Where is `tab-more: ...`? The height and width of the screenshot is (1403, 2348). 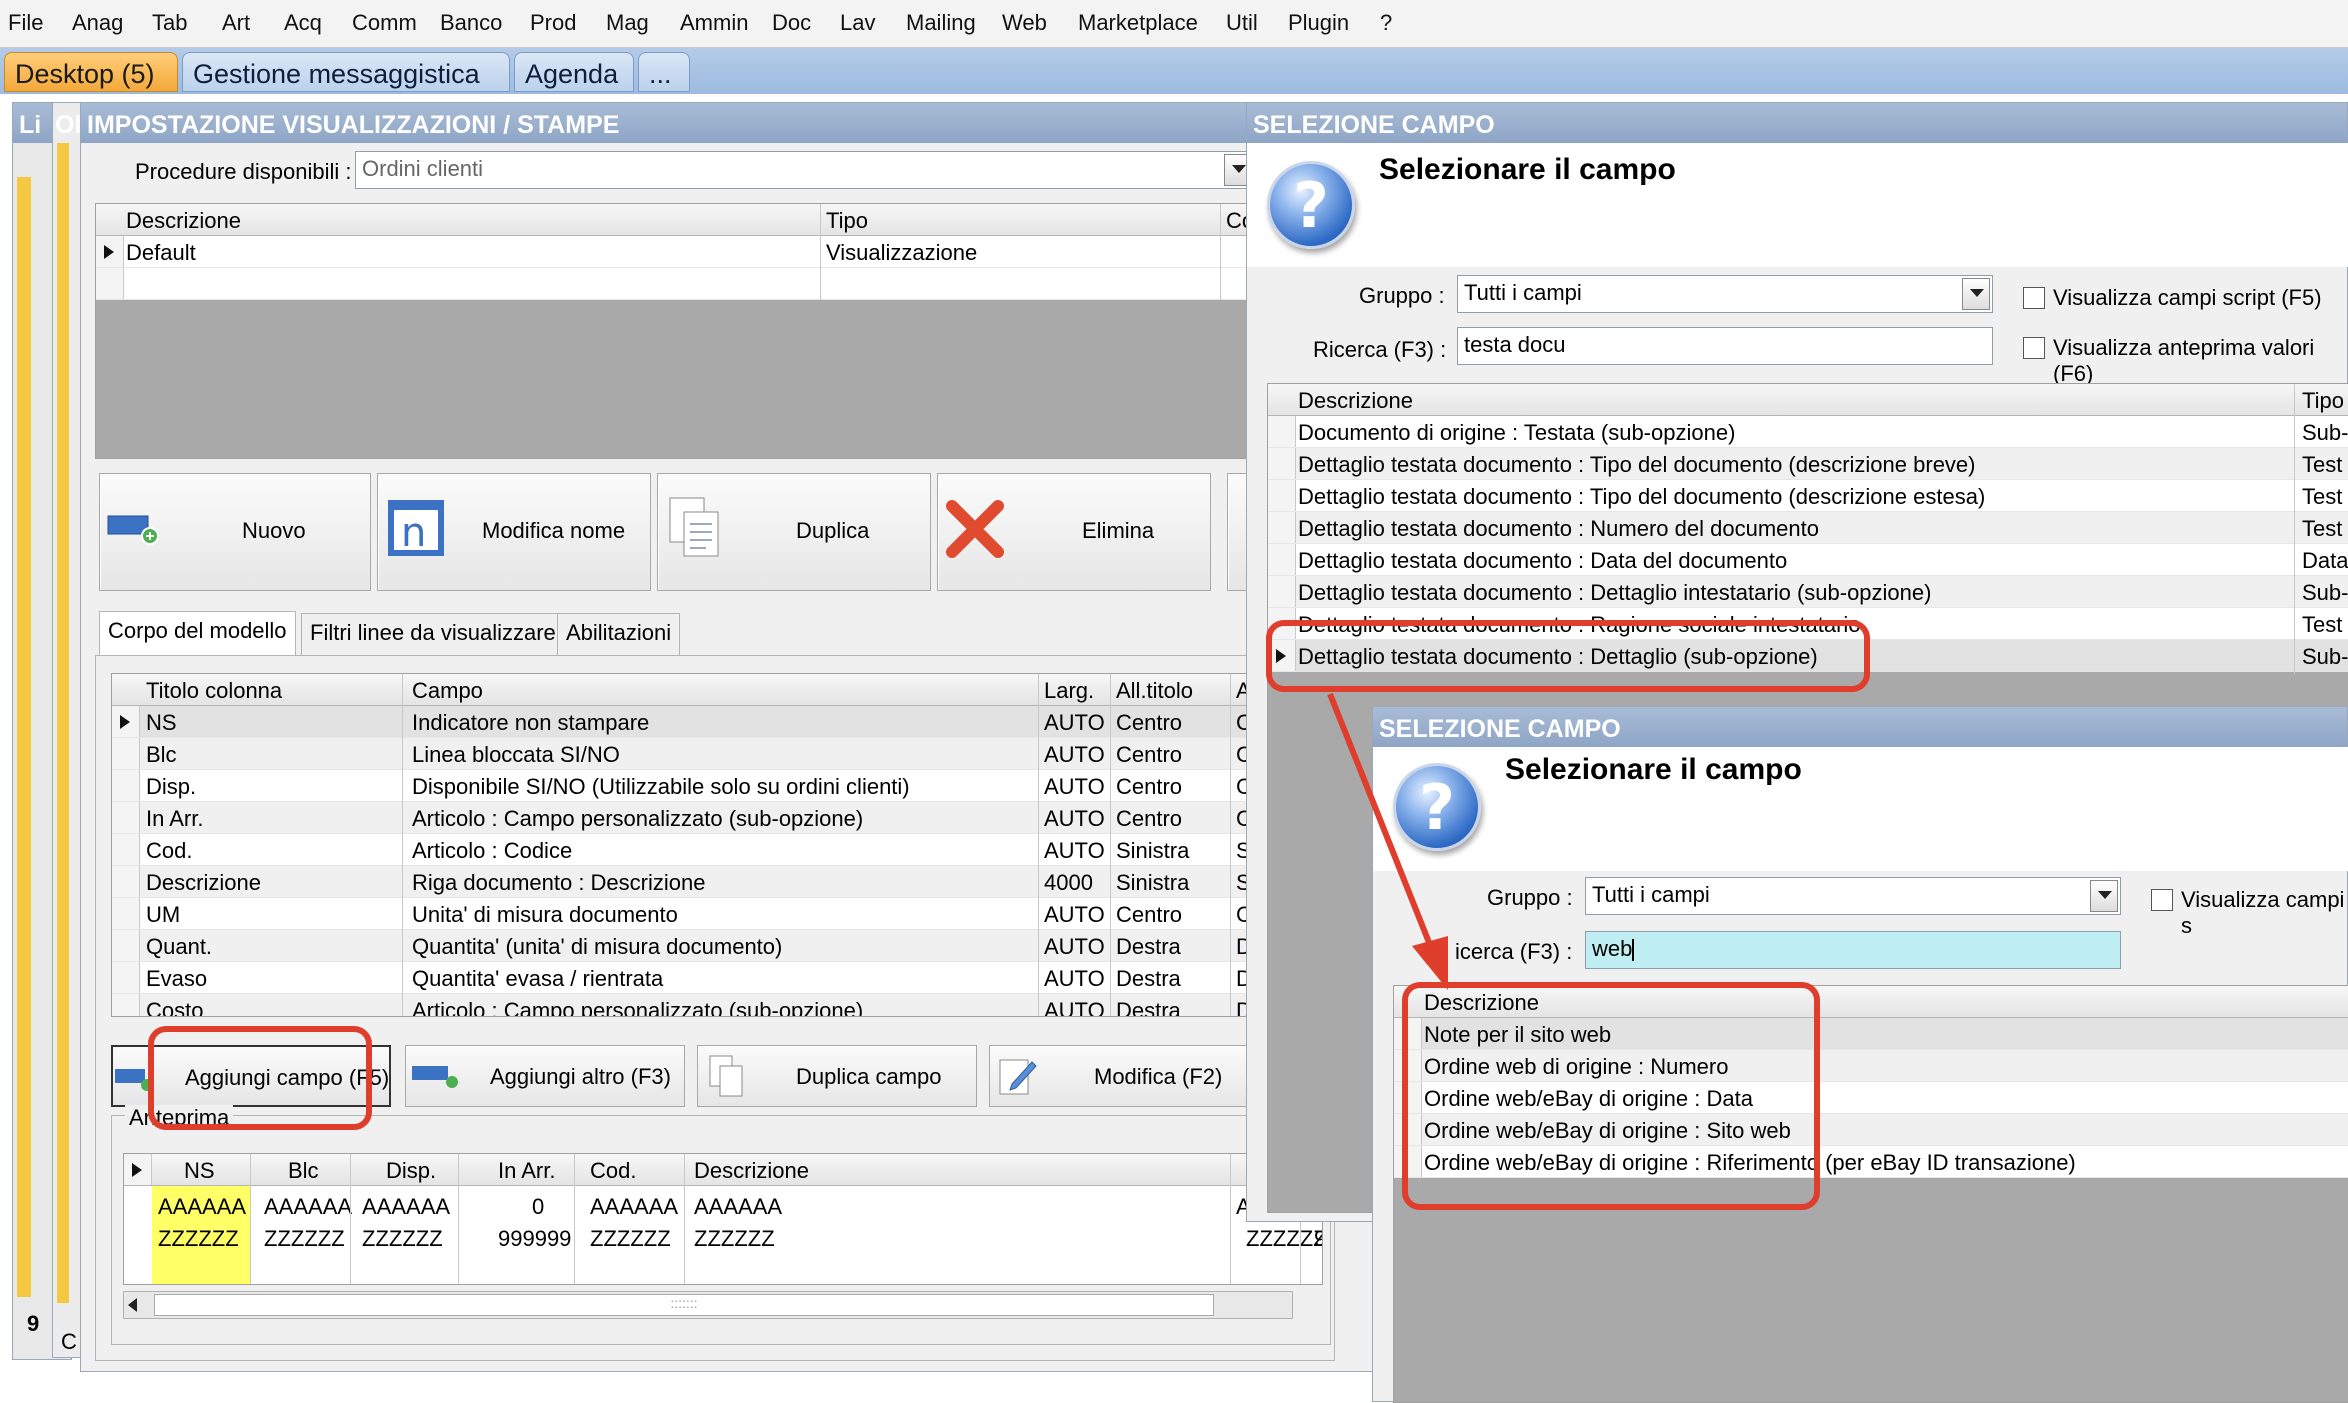
tab-more: ... is located at coordinates (664, 72).